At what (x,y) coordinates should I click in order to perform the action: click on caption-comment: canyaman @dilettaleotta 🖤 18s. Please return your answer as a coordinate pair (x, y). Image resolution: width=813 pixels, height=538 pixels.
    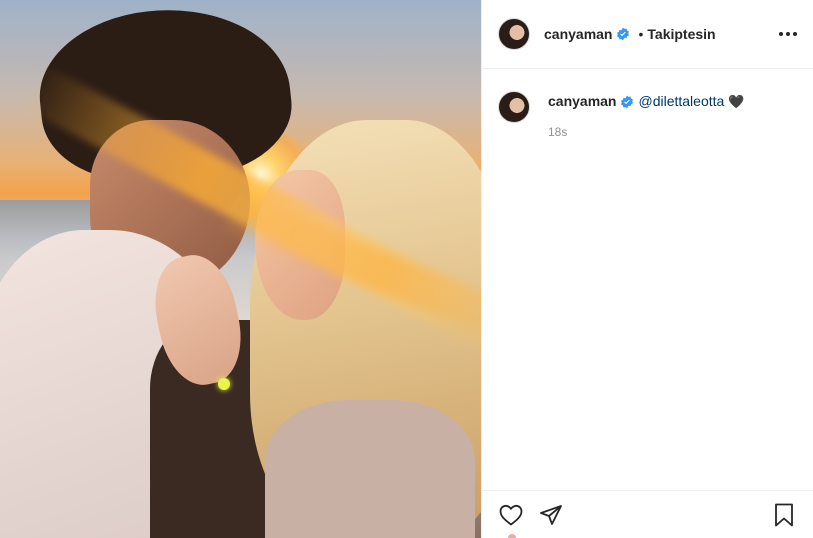
    Looking at the image, I should click on (647, 104).